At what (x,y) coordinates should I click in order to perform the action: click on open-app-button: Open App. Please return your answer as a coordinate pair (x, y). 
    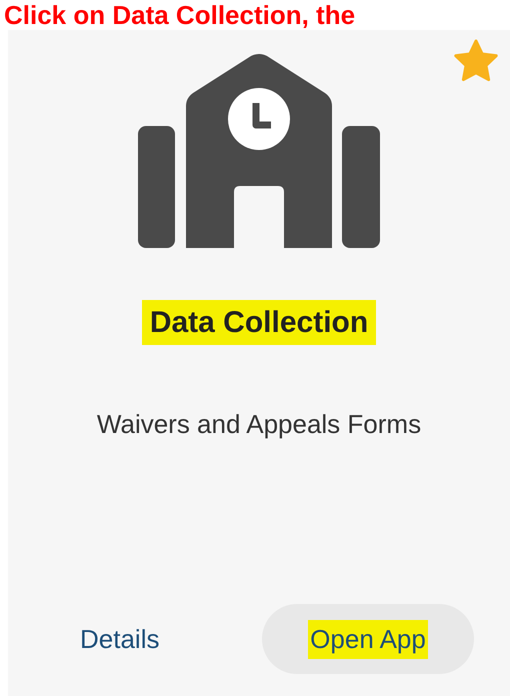
    Looking at the image, I should click on (368, 639).